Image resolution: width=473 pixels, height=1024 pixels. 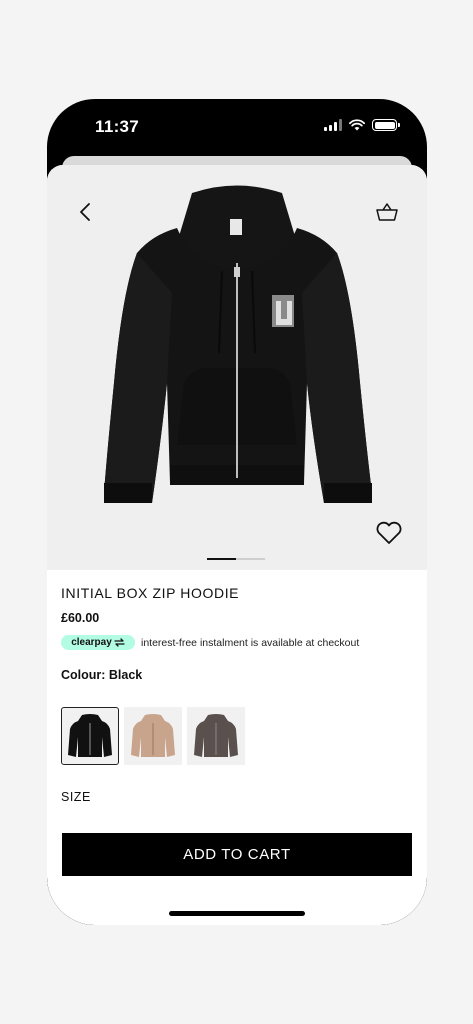 I want to click on status-icons, so click(x=362, y=125).